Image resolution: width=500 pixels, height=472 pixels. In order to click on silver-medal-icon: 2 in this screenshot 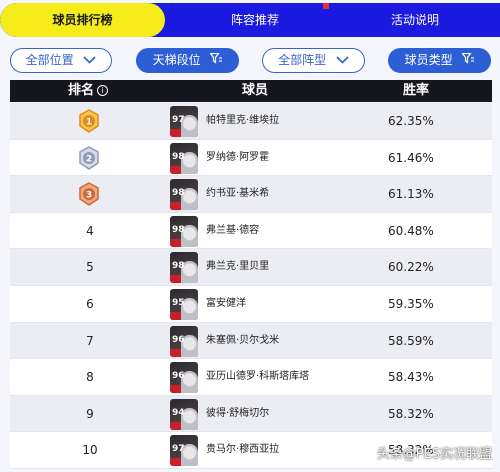, I will do `click(89, 157)`.